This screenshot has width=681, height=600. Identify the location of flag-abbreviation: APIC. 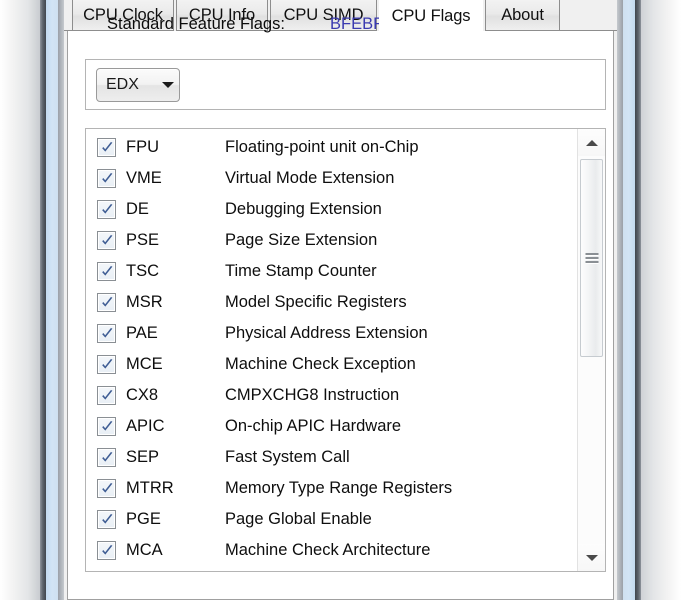
(145, 426).